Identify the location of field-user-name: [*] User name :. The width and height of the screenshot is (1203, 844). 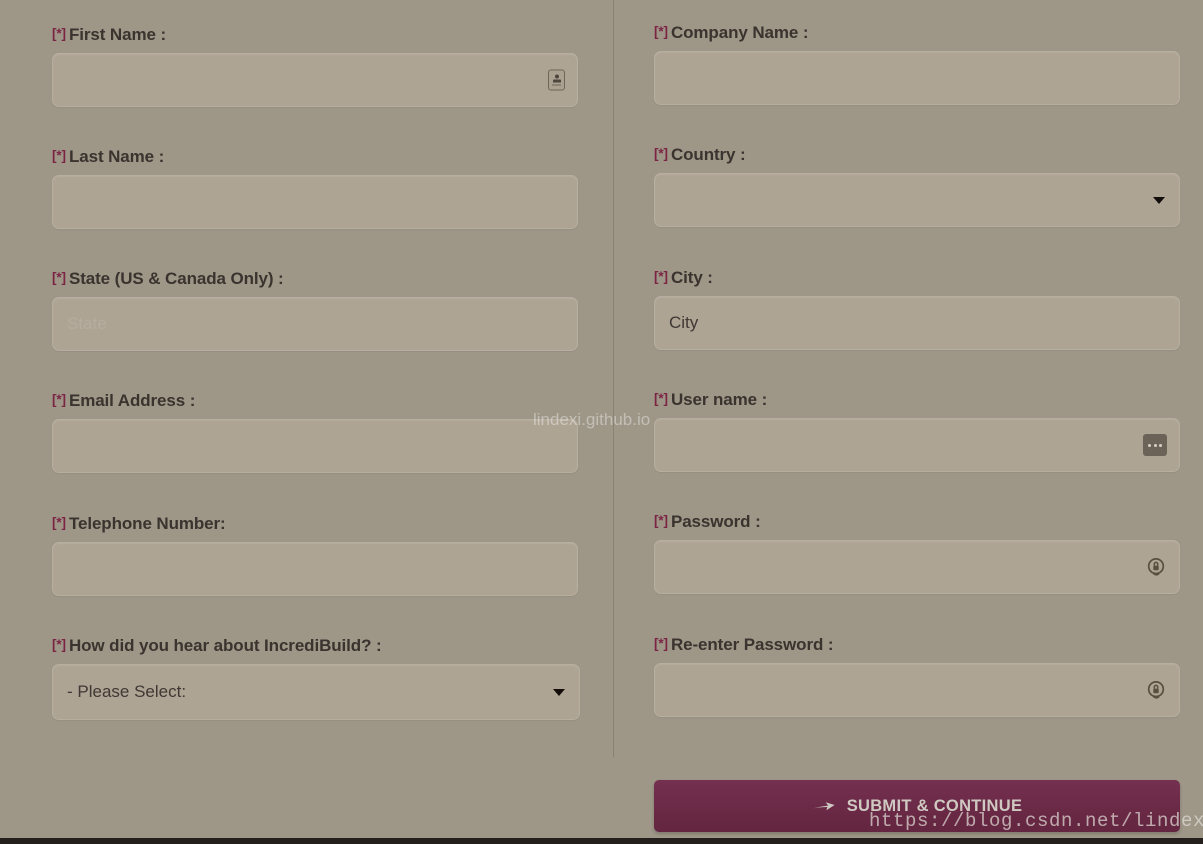
(917, 430).